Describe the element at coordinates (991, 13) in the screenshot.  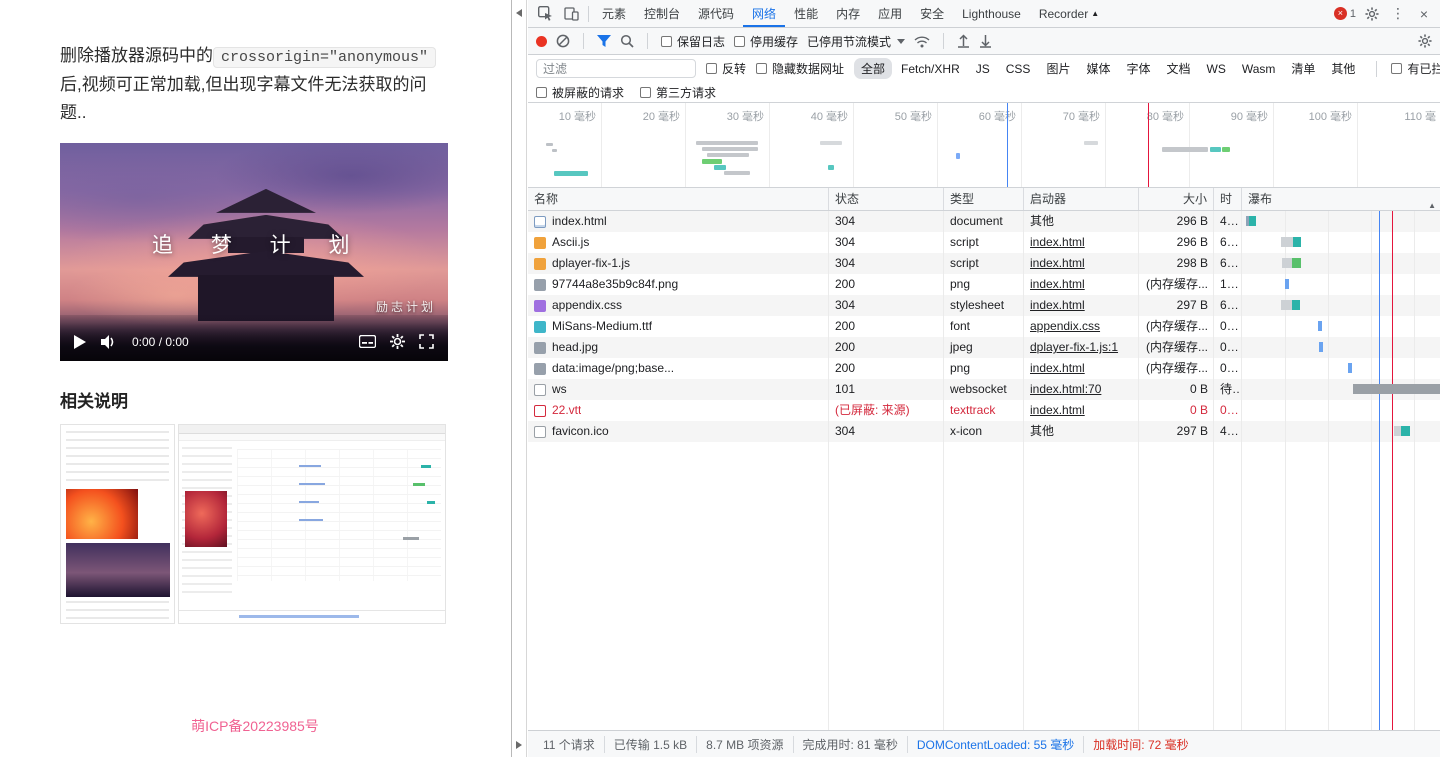
I see `tab-Lighthouse: Lighthouse` at that location.